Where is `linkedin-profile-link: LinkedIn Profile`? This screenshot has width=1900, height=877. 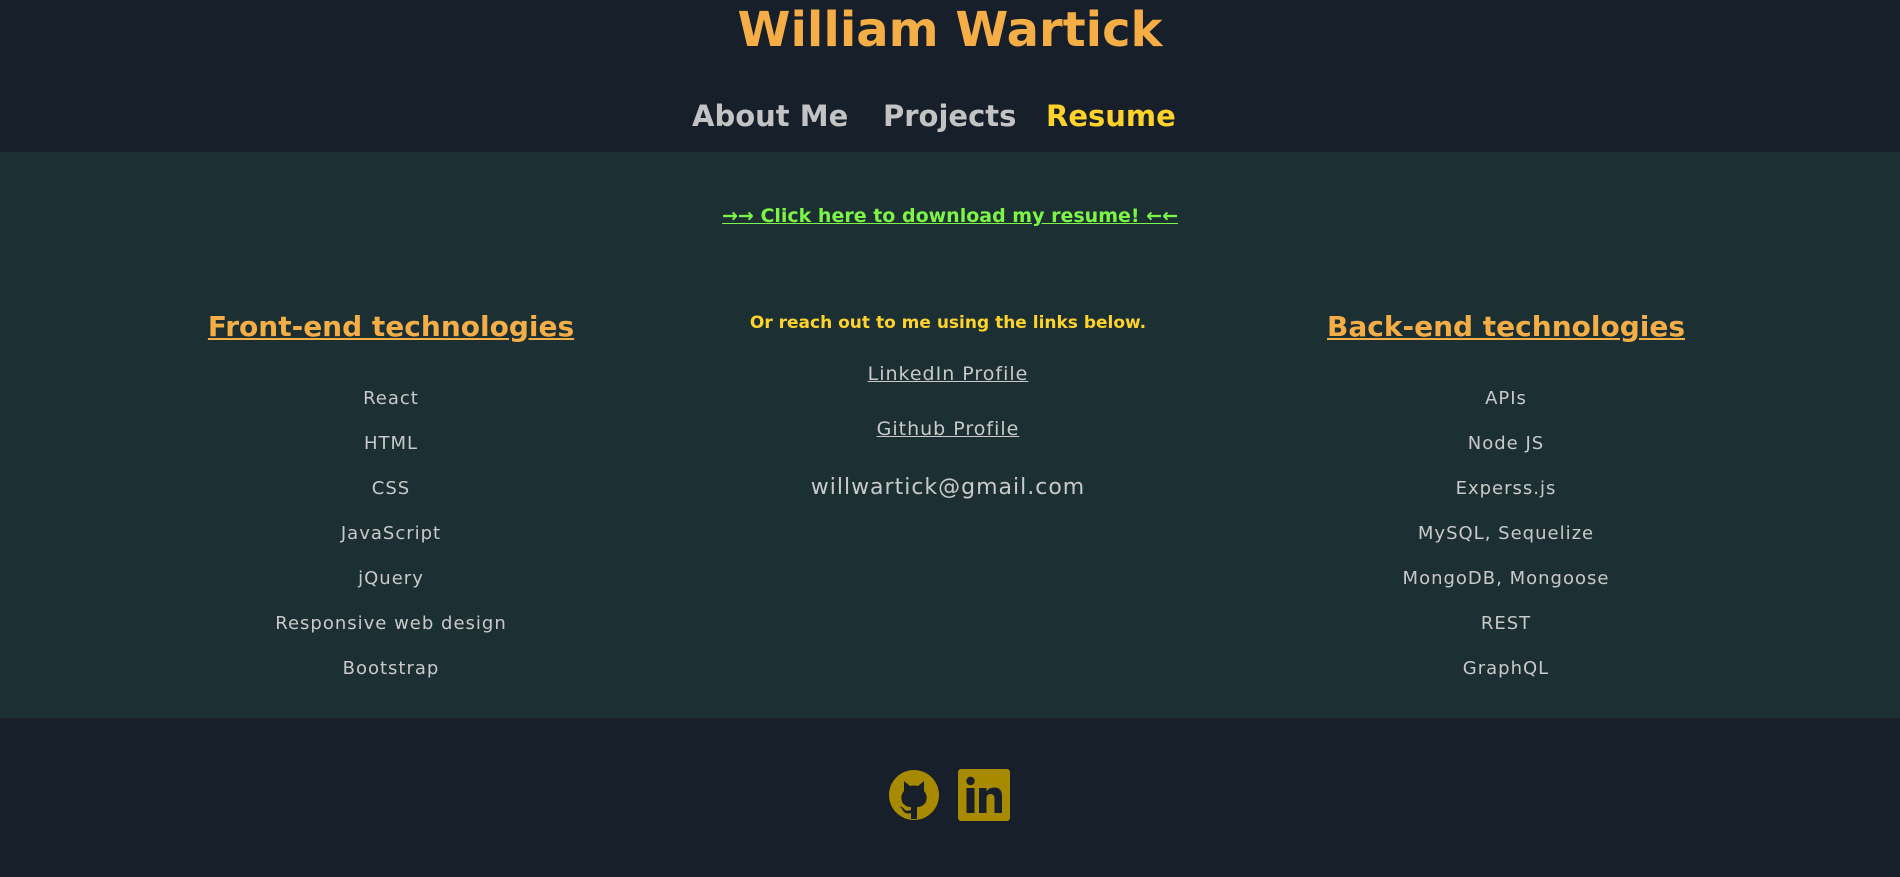 linkedin-profile-link: LinkedIn Profile is located at coordinates (948, 374).